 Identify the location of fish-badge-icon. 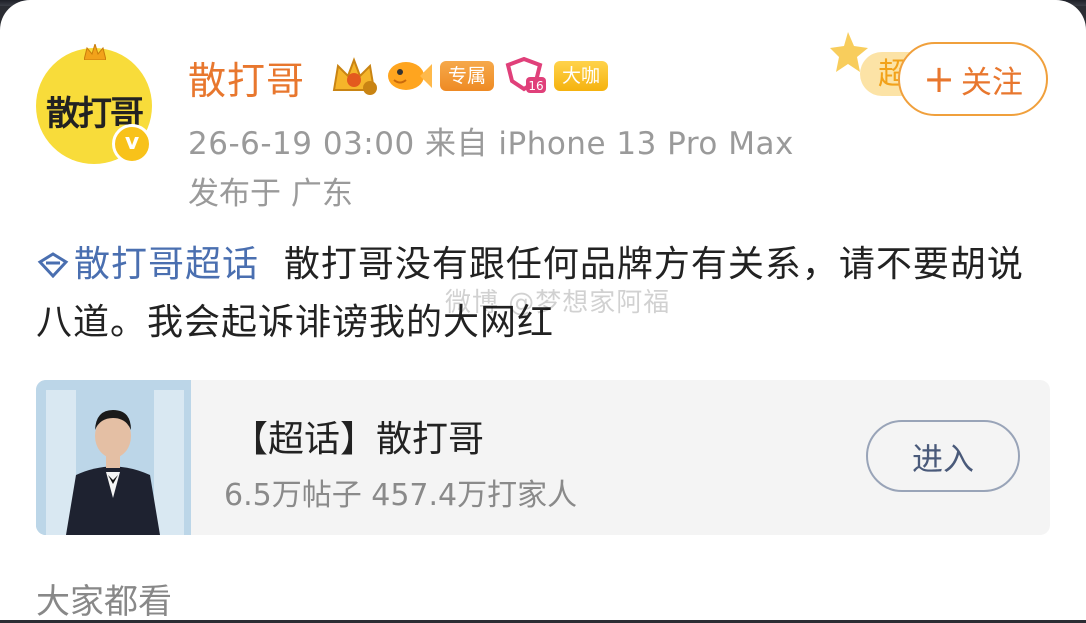
(409, 76).